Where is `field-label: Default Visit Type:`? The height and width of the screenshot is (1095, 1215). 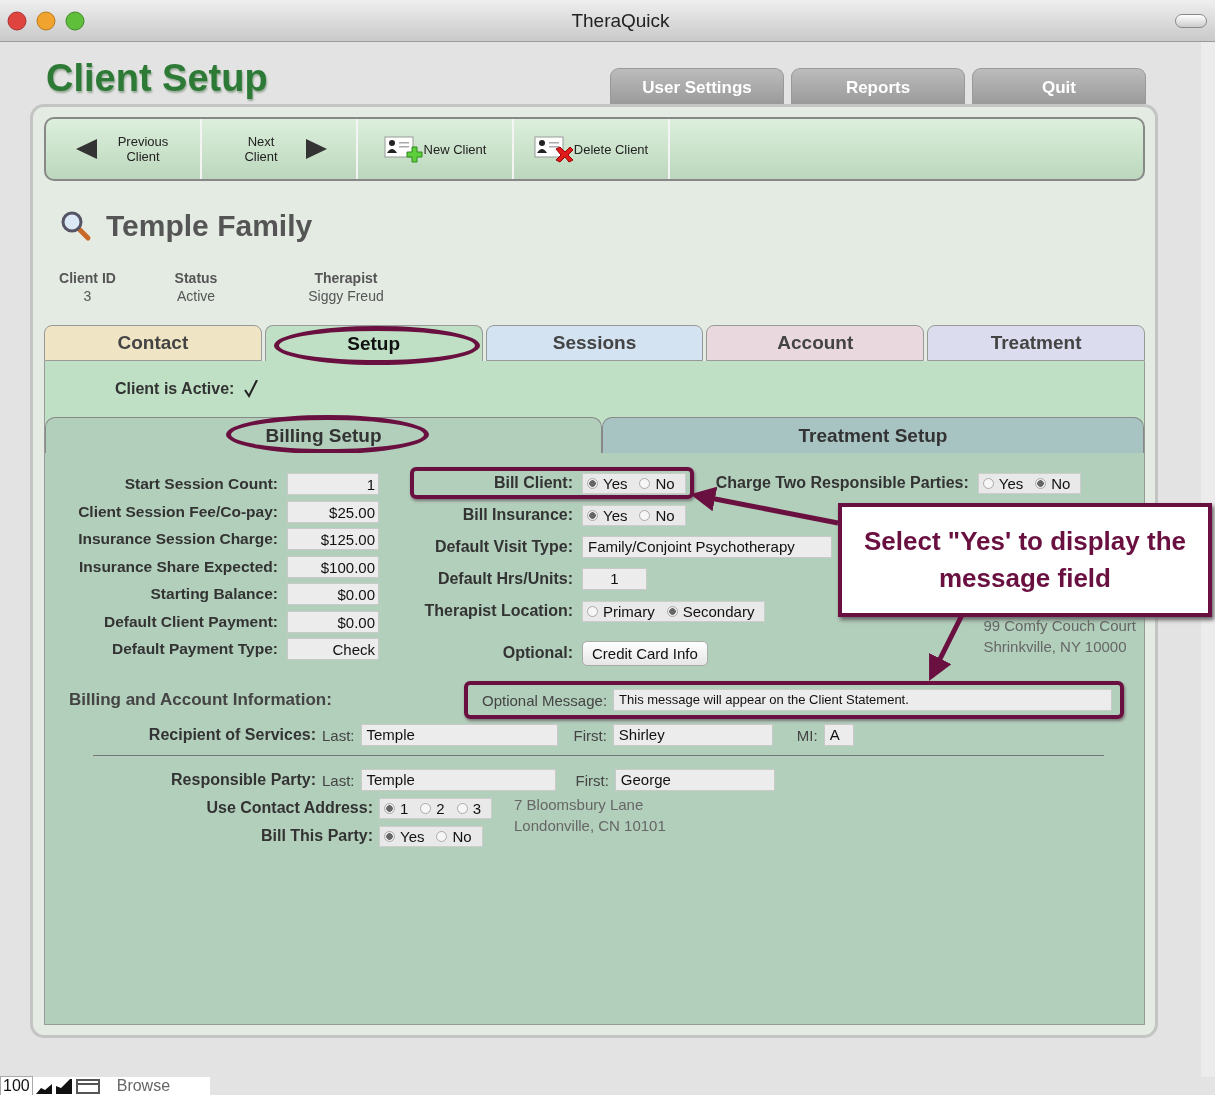
field-label: Default Visit Type: is located at coordinates (503, 547).